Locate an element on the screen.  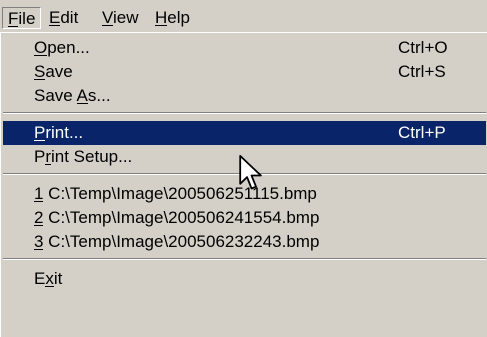
menu-file: File is located at coordinates (22, 18).